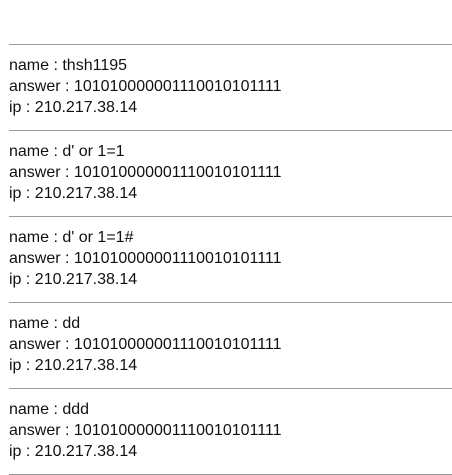  What do you see at coordinates (49, 409) in the screenshot?
I see `entry-name: name : ddd` at bounding box center [49, 409].